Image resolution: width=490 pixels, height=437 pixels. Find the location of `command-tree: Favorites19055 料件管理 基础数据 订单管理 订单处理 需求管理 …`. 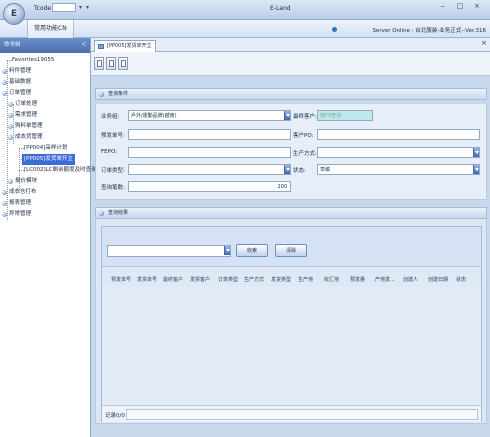

command-tree: Favorites19055 料件管理 基础数据 订单管理 订单处理 需求管理 … is located at coordinates (48, 137).